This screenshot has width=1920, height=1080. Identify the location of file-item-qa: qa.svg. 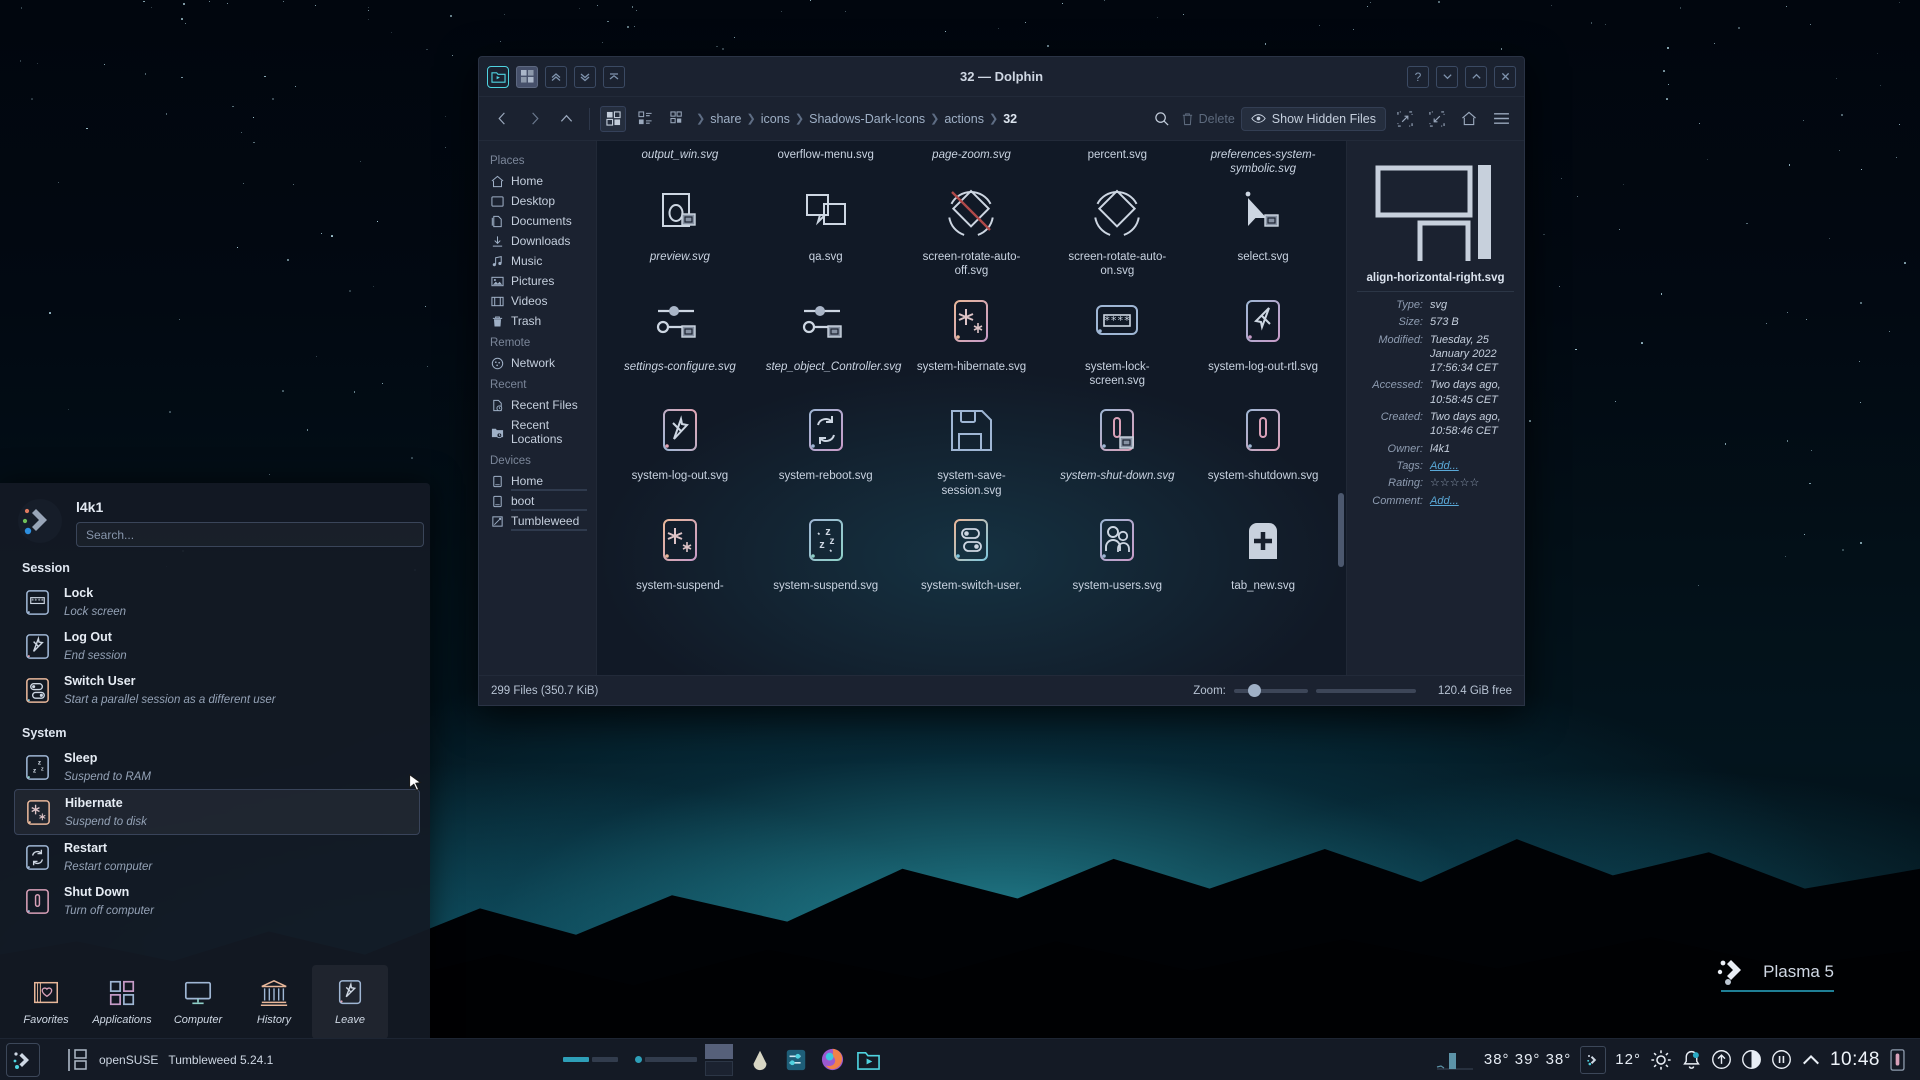
(826, 232).